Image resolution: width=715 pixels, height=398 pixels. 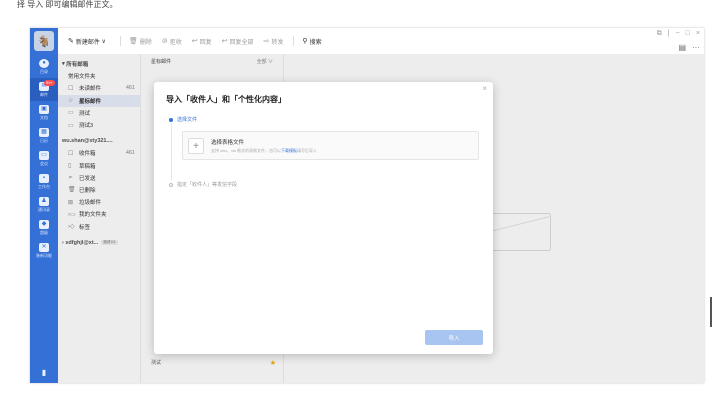 What do you see at coordinates (44, 186) in the screenshot?
I see `rail-item-label: 工作台` at bounding box center [44, 186].